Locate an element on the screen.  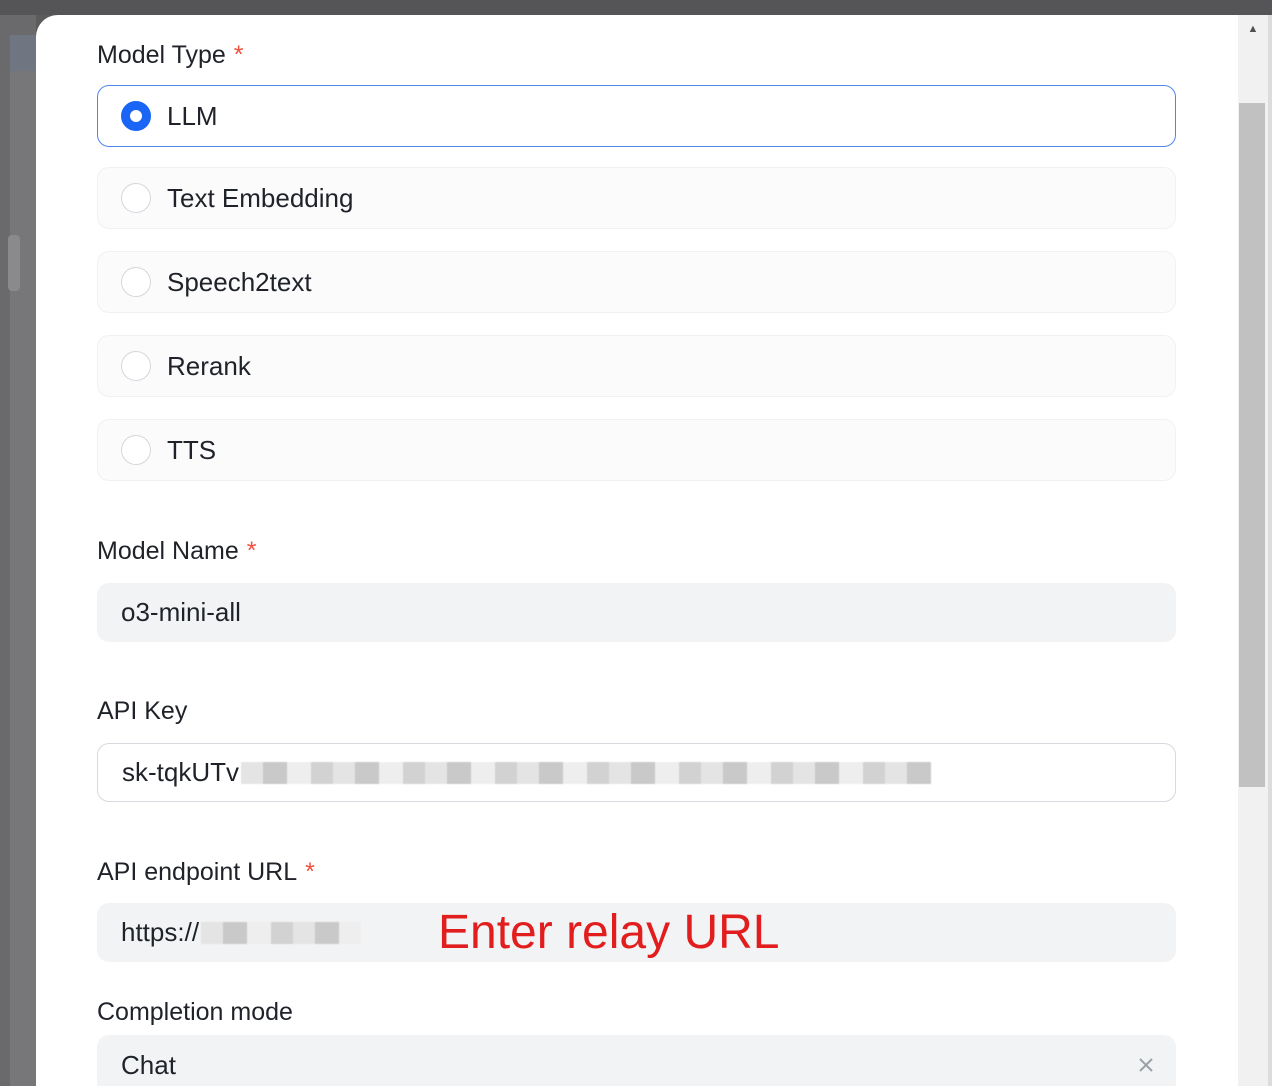
scrollbar-track-edge is located at coordinates (1270, 550).